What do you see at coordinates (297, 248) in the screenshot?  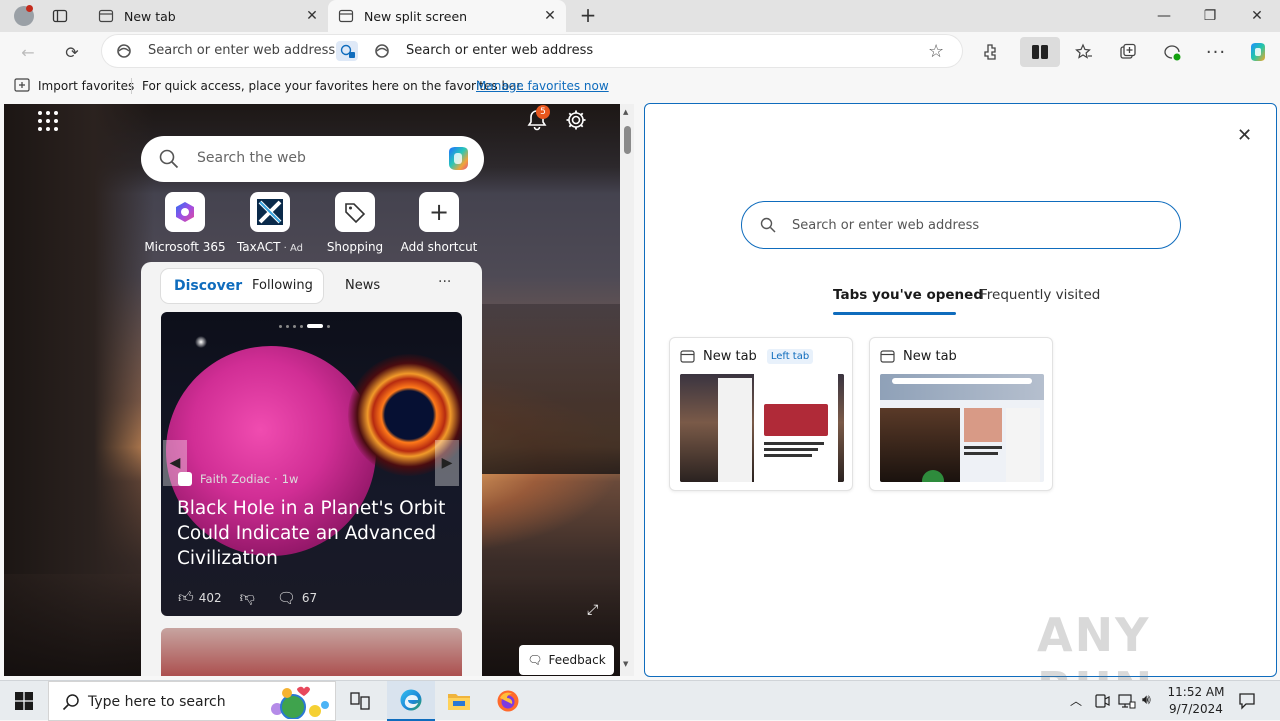 I see `ad-label: Ad` at bounding box center [297, 248].